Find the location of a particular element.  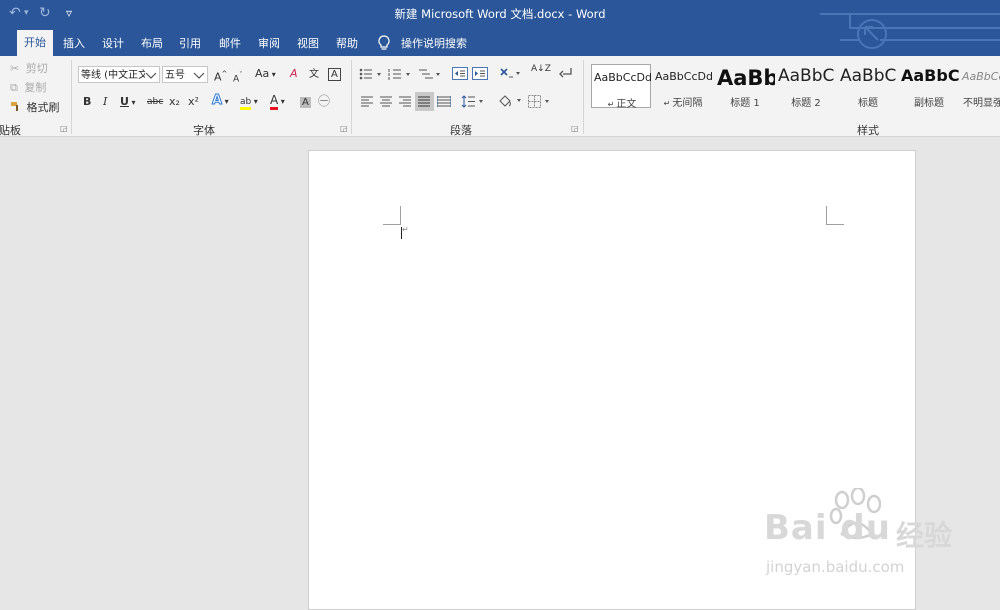

italic-icon: I is located at coordinates (105, 101).